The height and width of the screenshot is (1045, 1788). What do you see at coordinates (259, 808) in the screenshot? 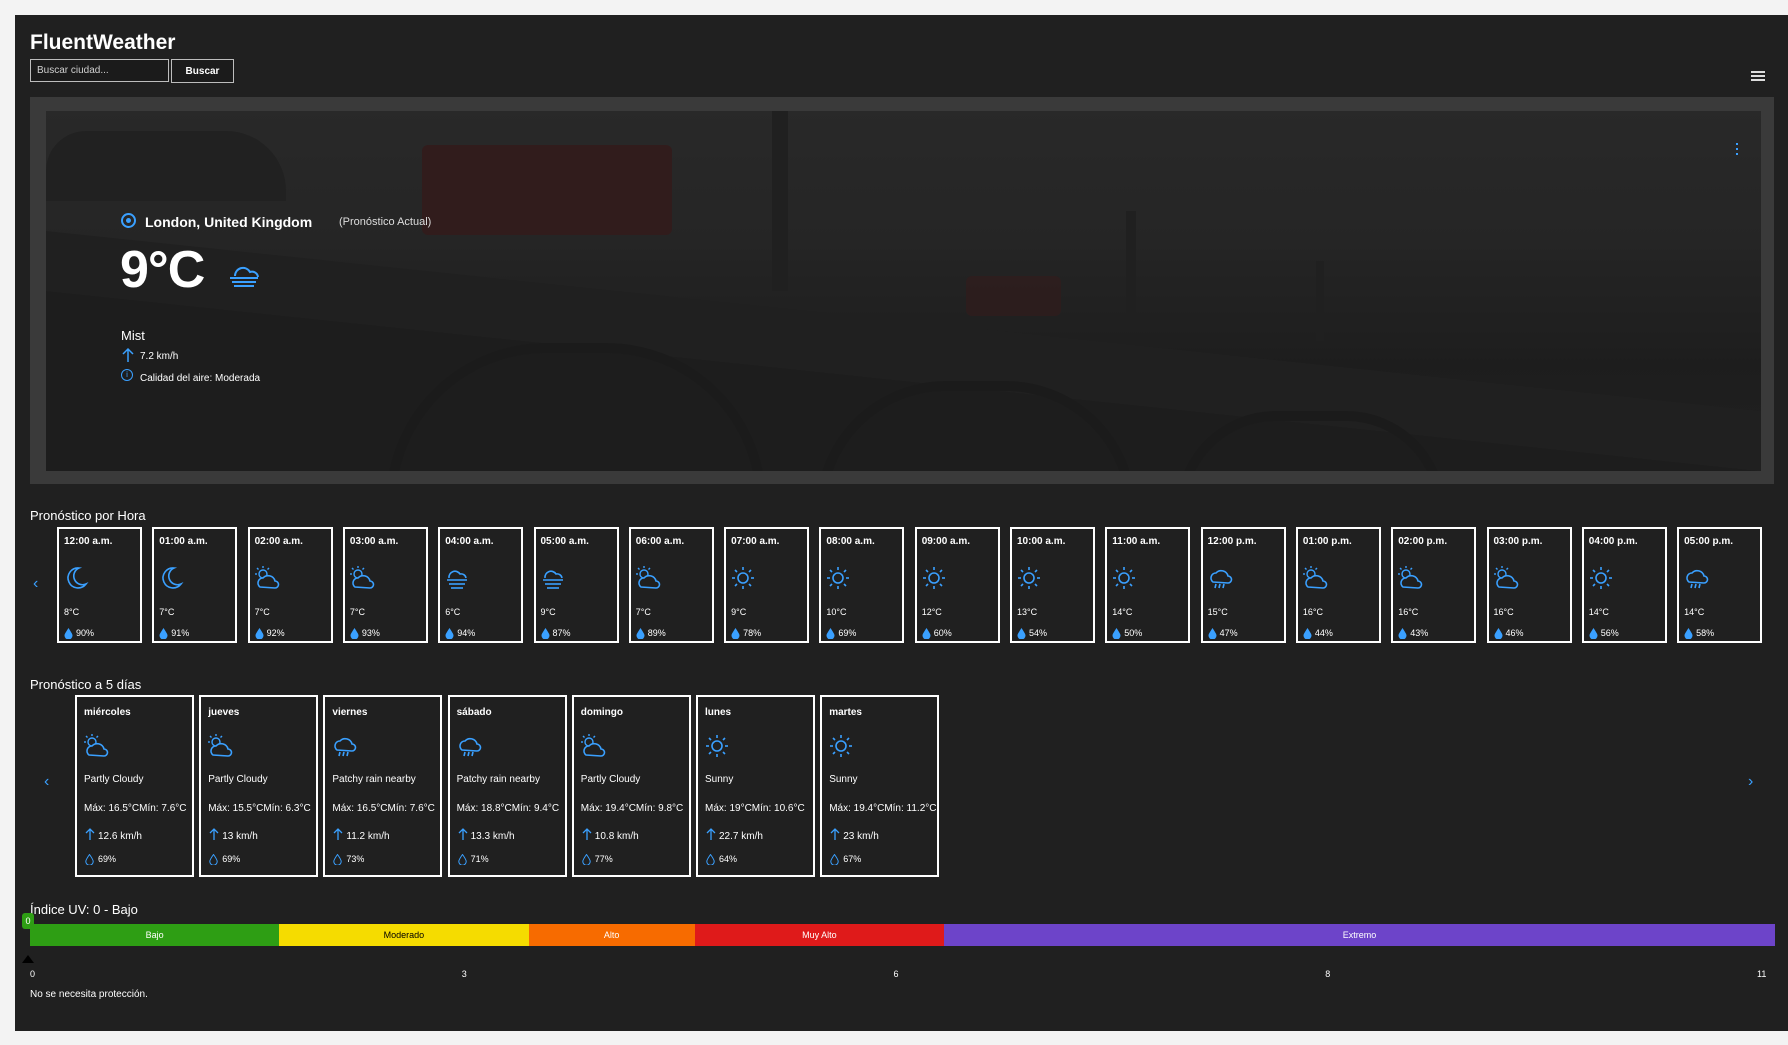
I see `day-min-max: Máx: 15.5°CMín: 6.3°C` at bounding box center [259, 808].